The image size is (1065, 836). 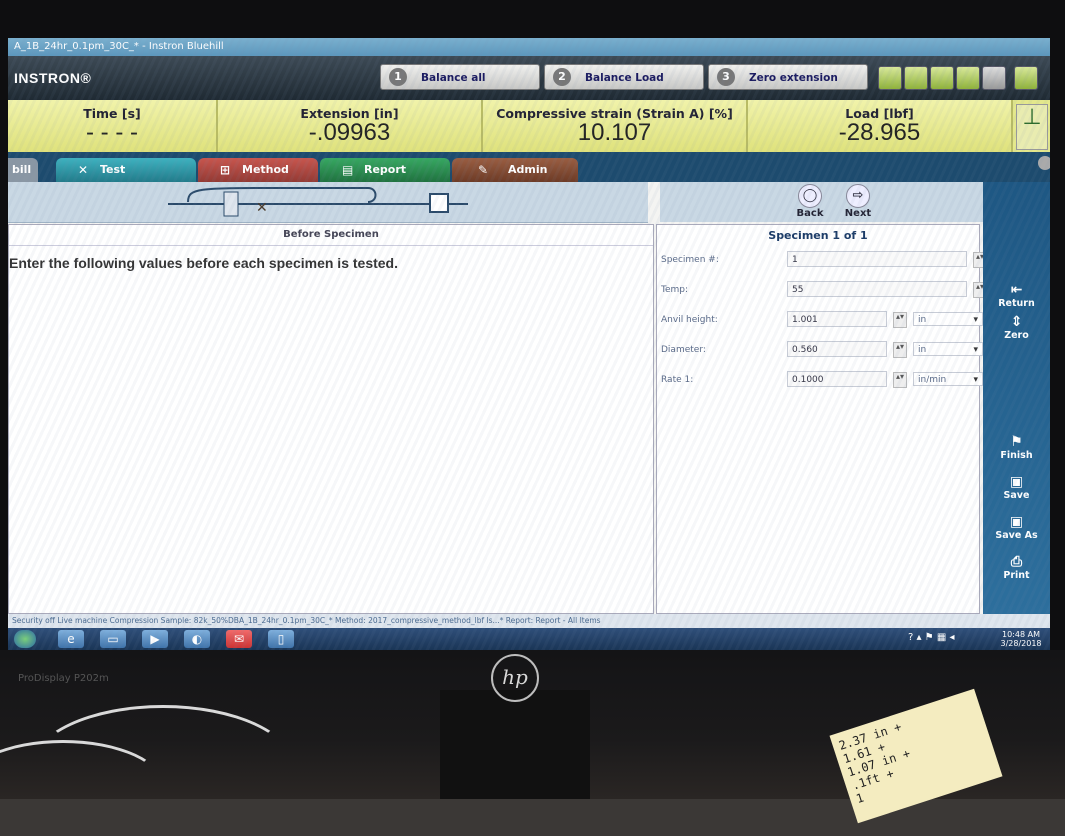 What do you see at coordinates (1016, 335) in the screenshot?
I see `zero-label: Zero` at bounding box center [1016, 335].